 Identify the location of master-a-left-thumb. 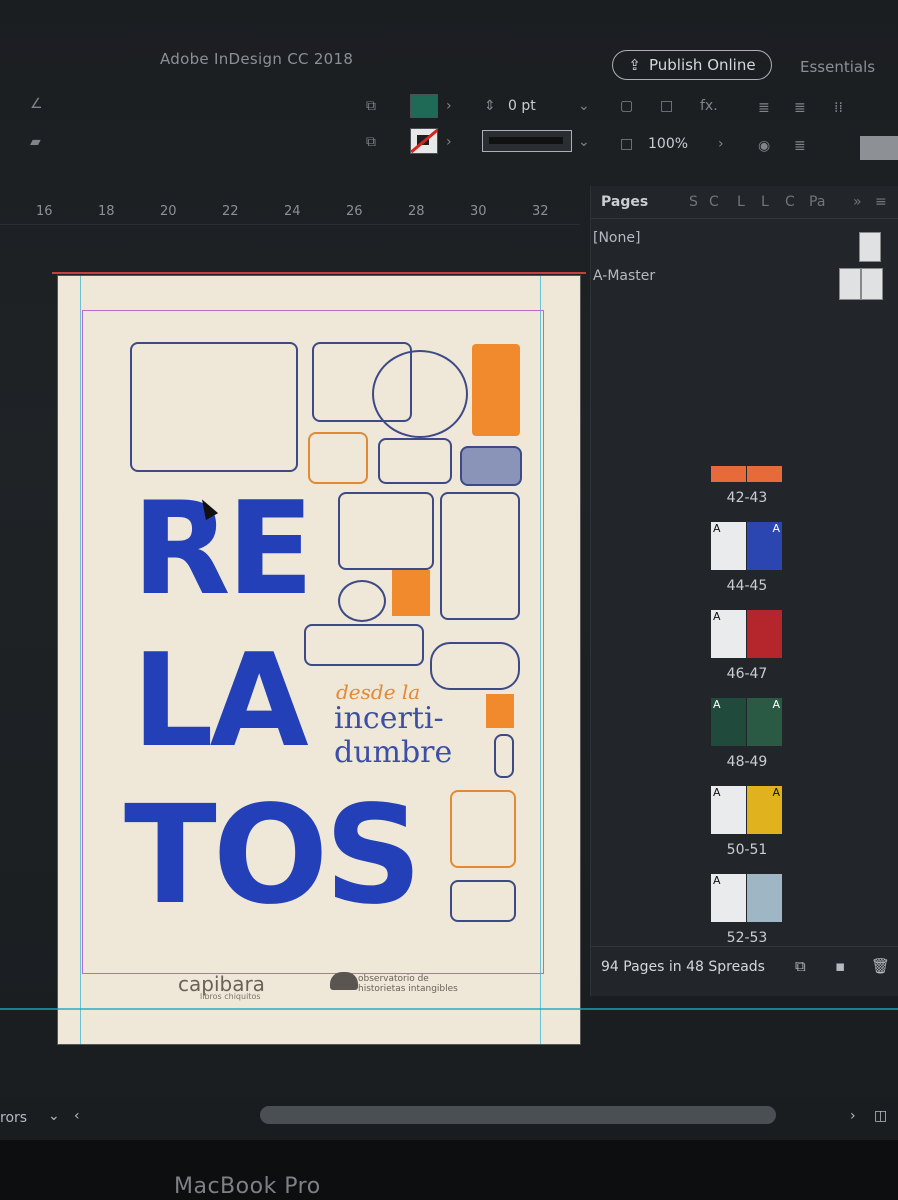
(850, 284).